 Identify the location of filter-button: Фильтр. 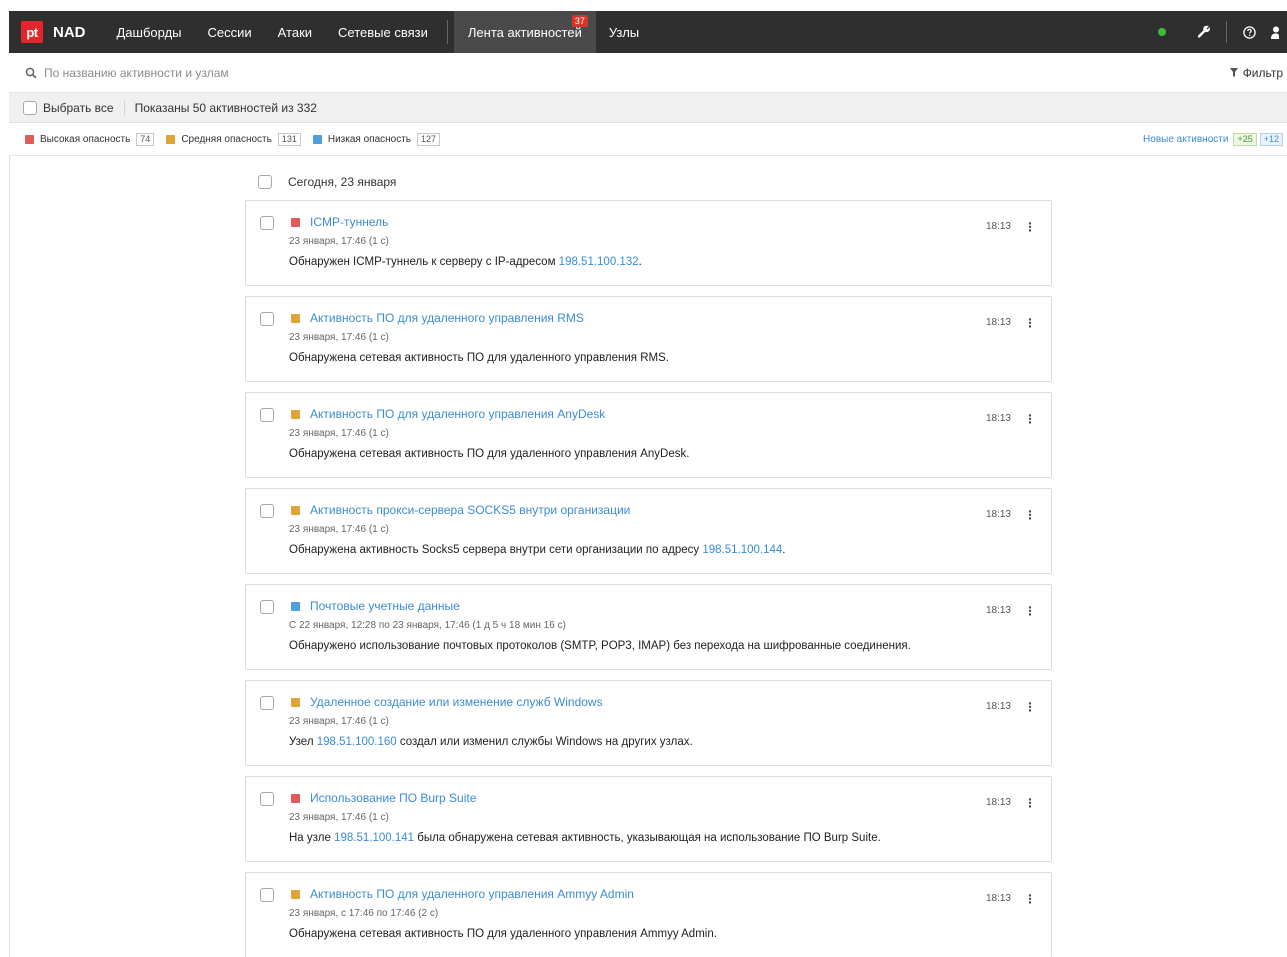
(1256, 73).